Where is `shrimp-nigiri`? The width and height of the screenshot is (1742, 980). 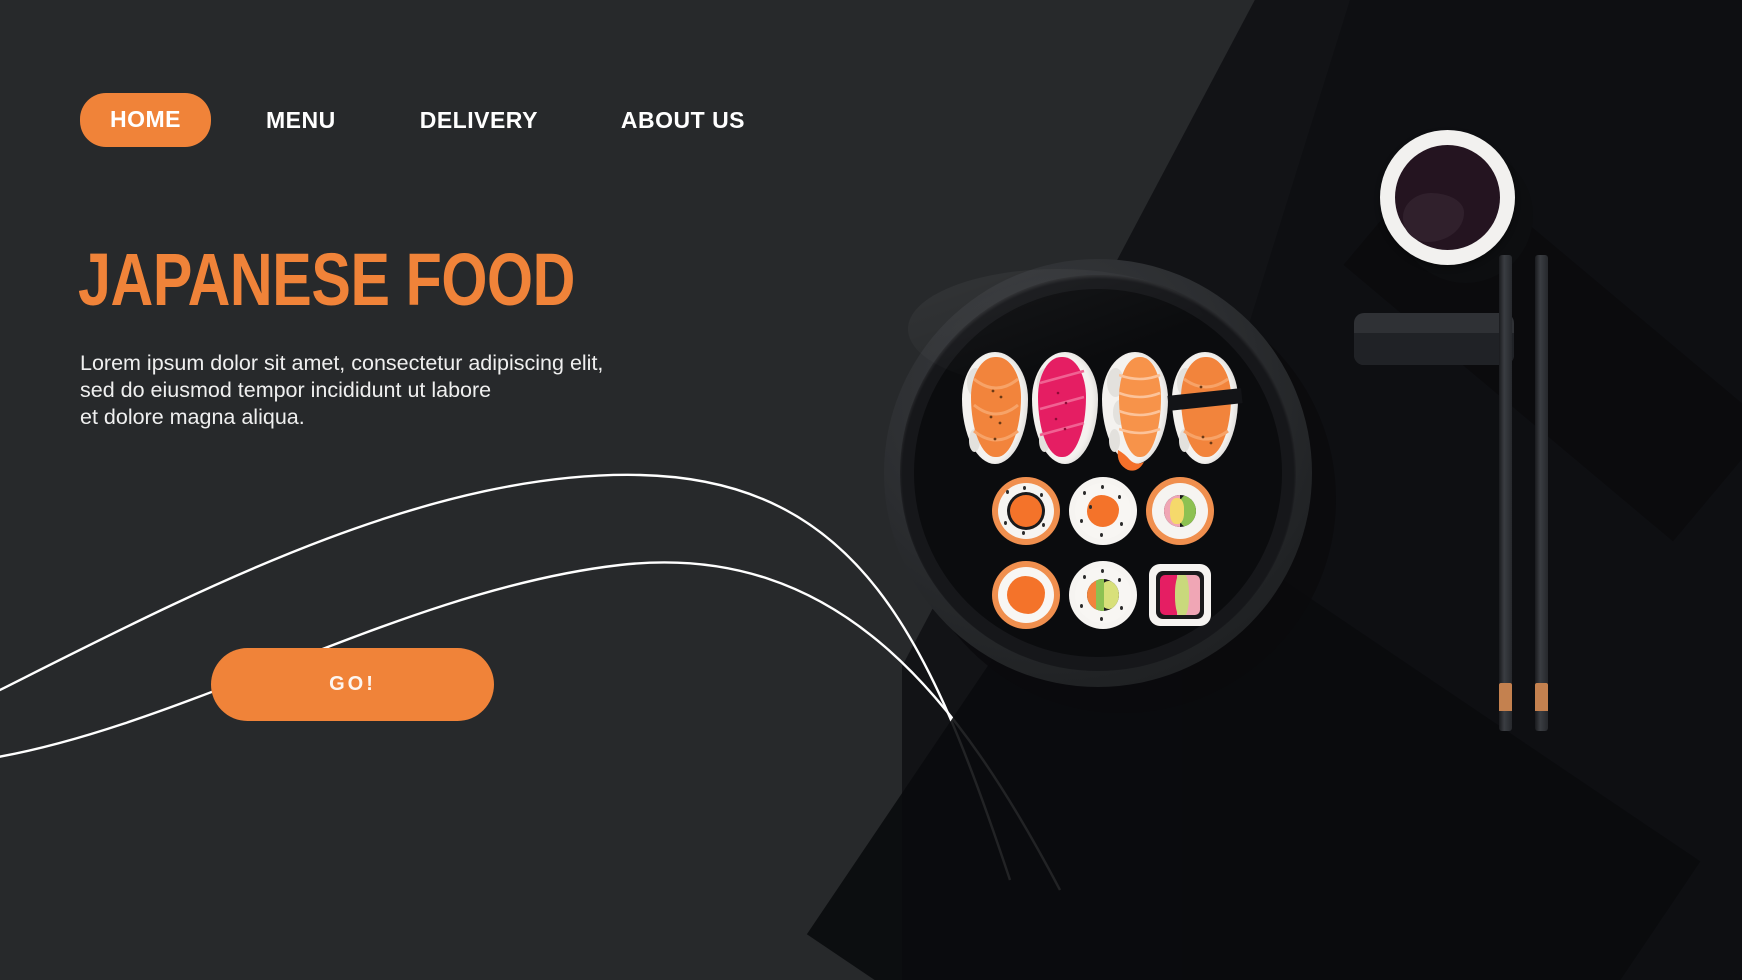
shrimp-nigiri is located at coordinates (1135, 411).